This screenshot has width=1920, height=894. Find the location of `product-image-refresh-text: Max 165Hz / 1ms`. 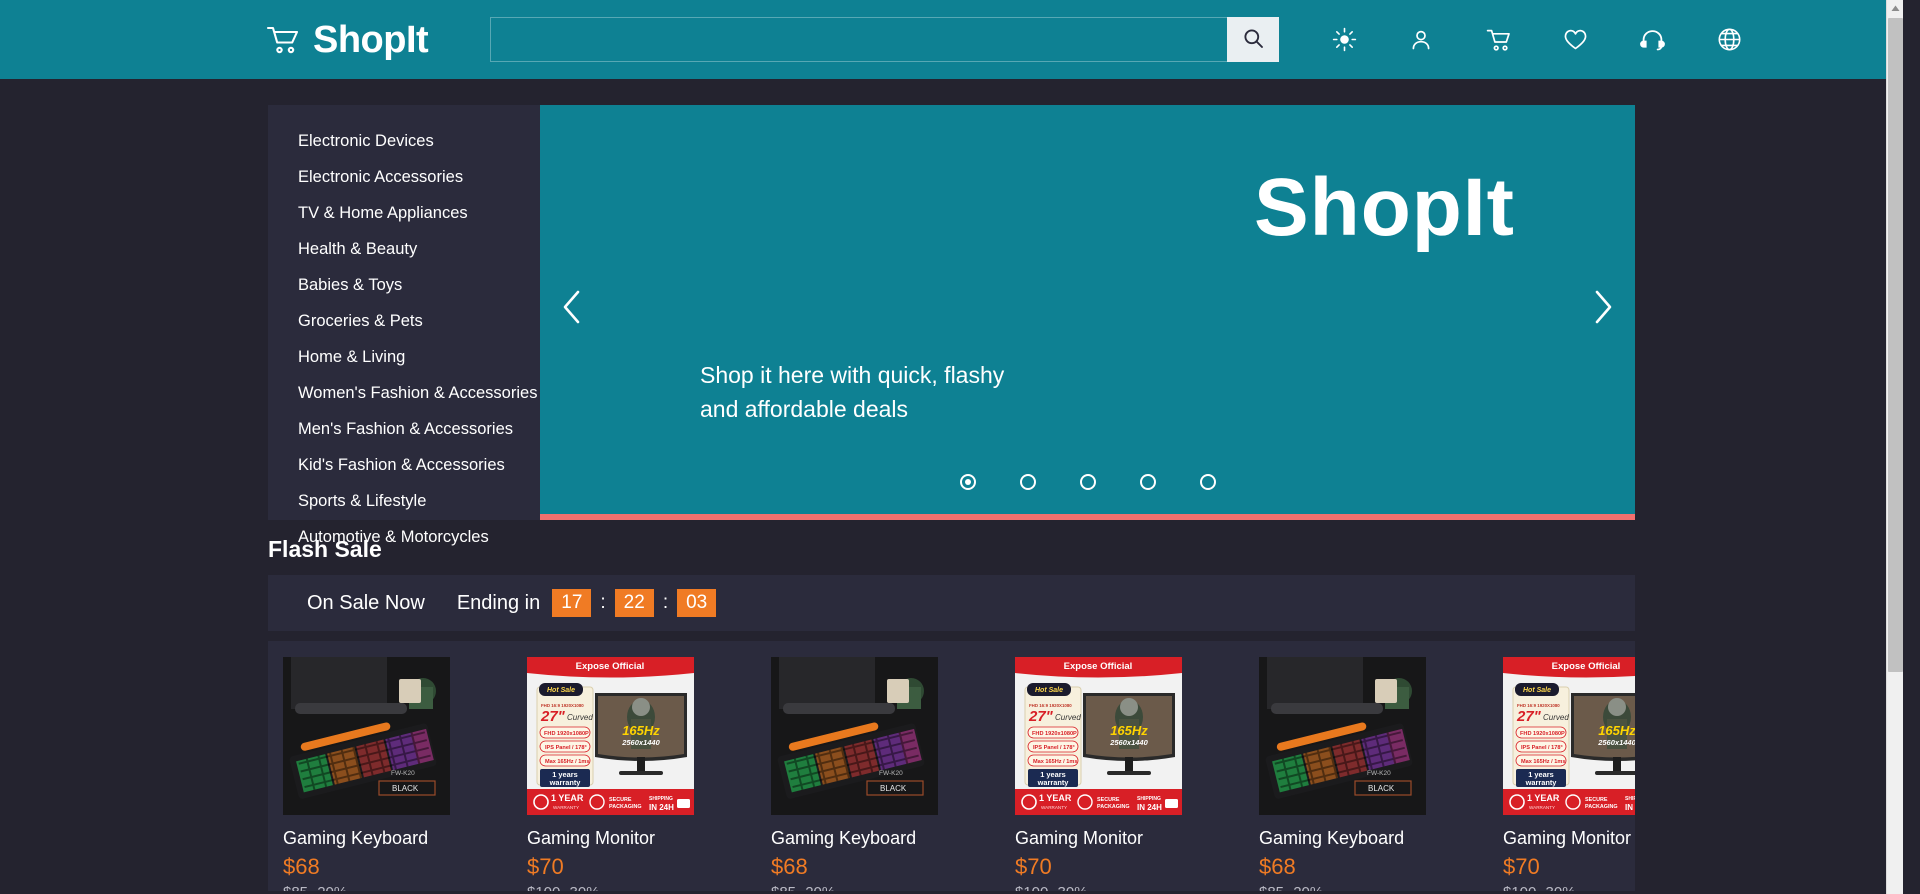

product-image-refresh-text: Max 165Hz / 1ms is located at coordinates (567, 762).